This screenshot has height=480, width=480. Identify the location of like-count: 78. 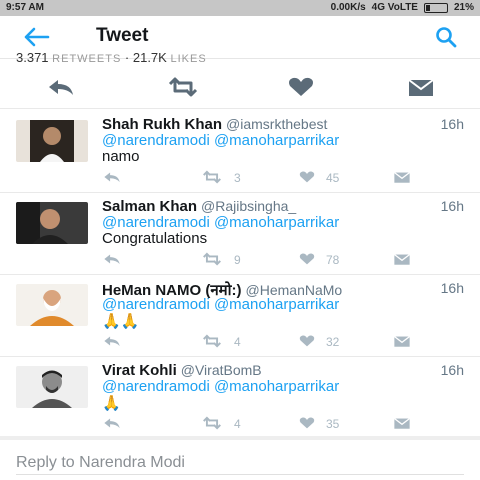
(333, 260).